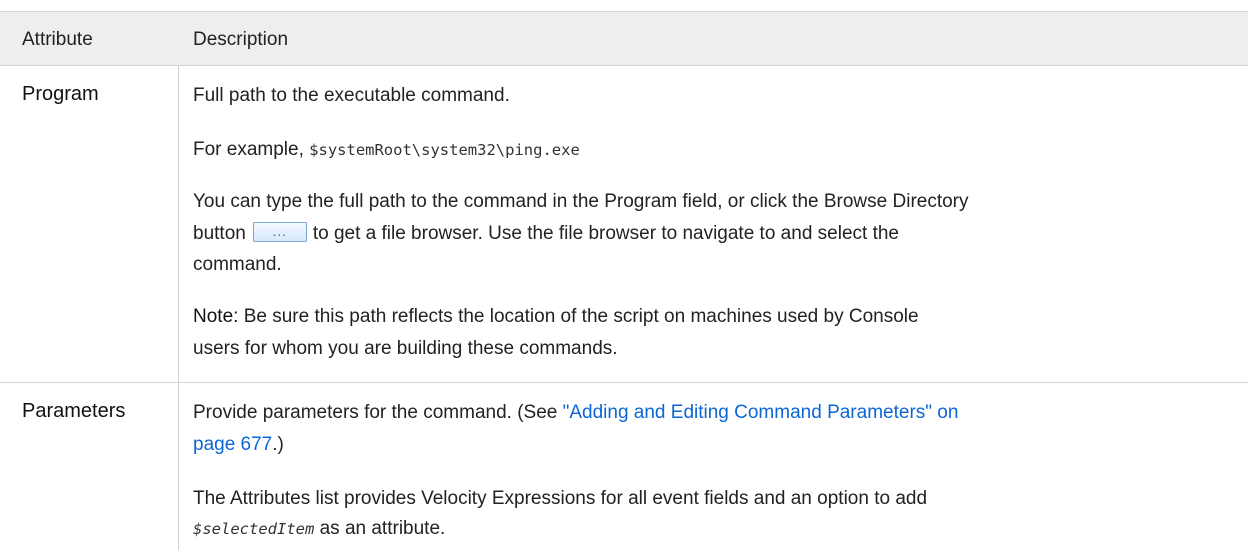  I want to click on page-reference-link: page 677, so click(232, 444).